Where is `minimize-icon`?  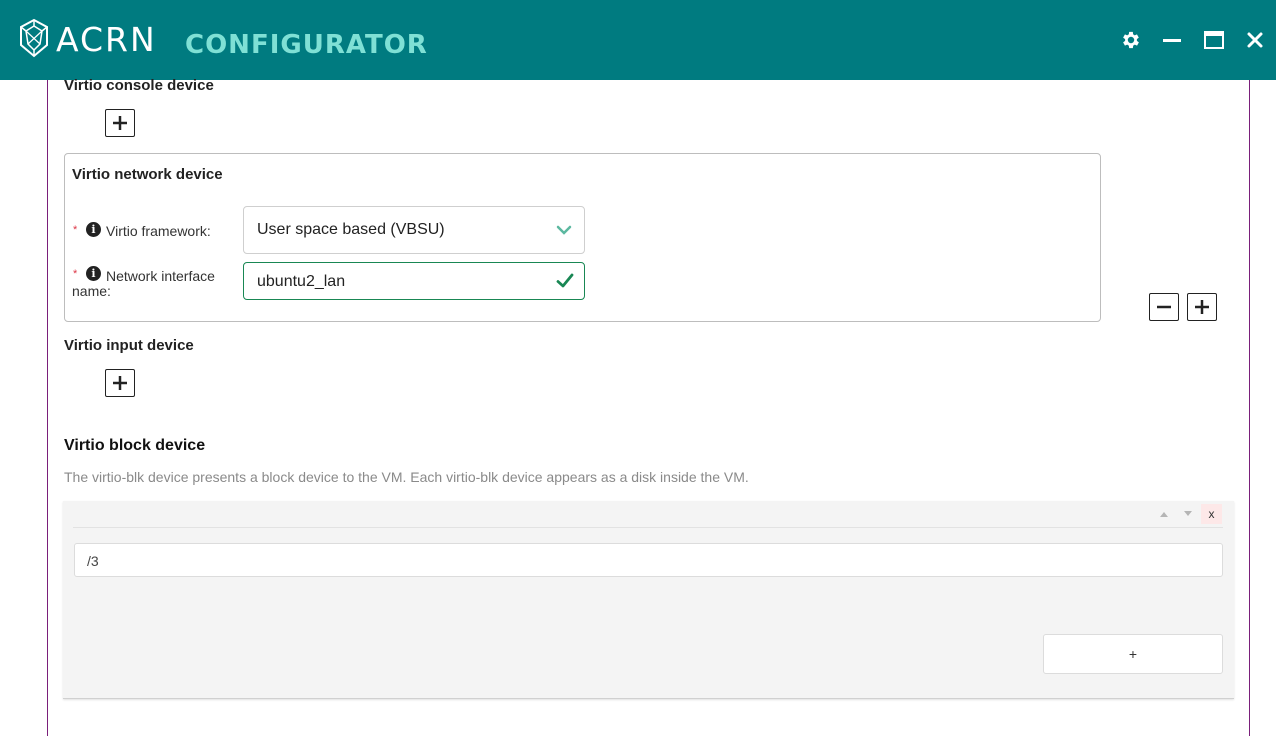
minimize-icon is located at coordinates (1172, 40).